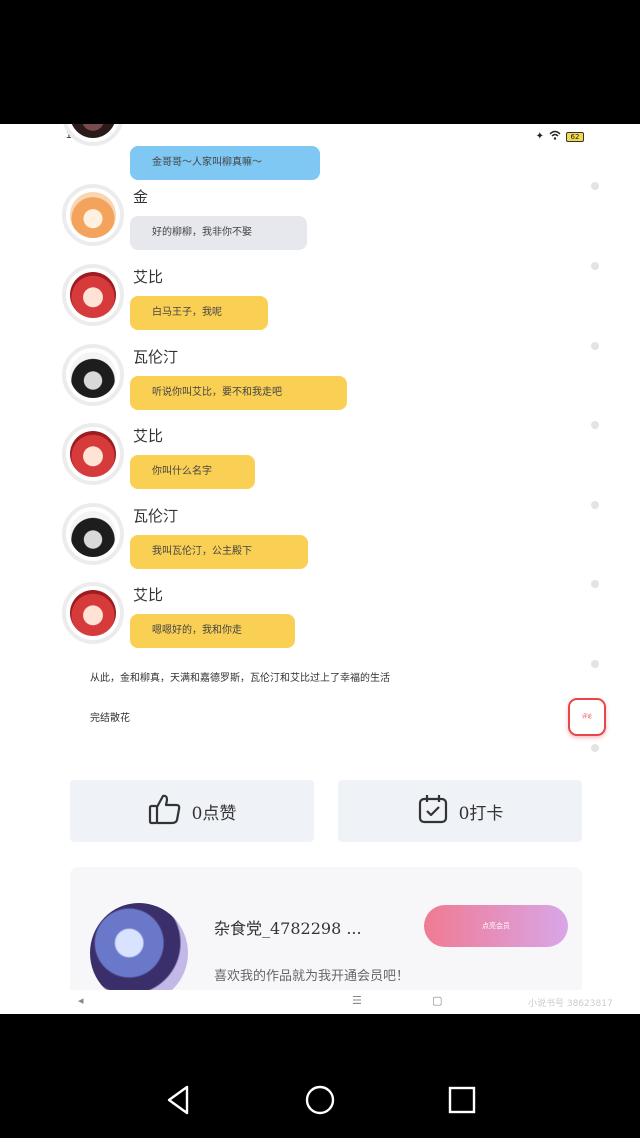 Image resolution: width=640 pixels, height=1138 pixels. Describe the element at coordinates (437, 1000) in the screenshot. I see `home-square-icon: ▢` at that location.